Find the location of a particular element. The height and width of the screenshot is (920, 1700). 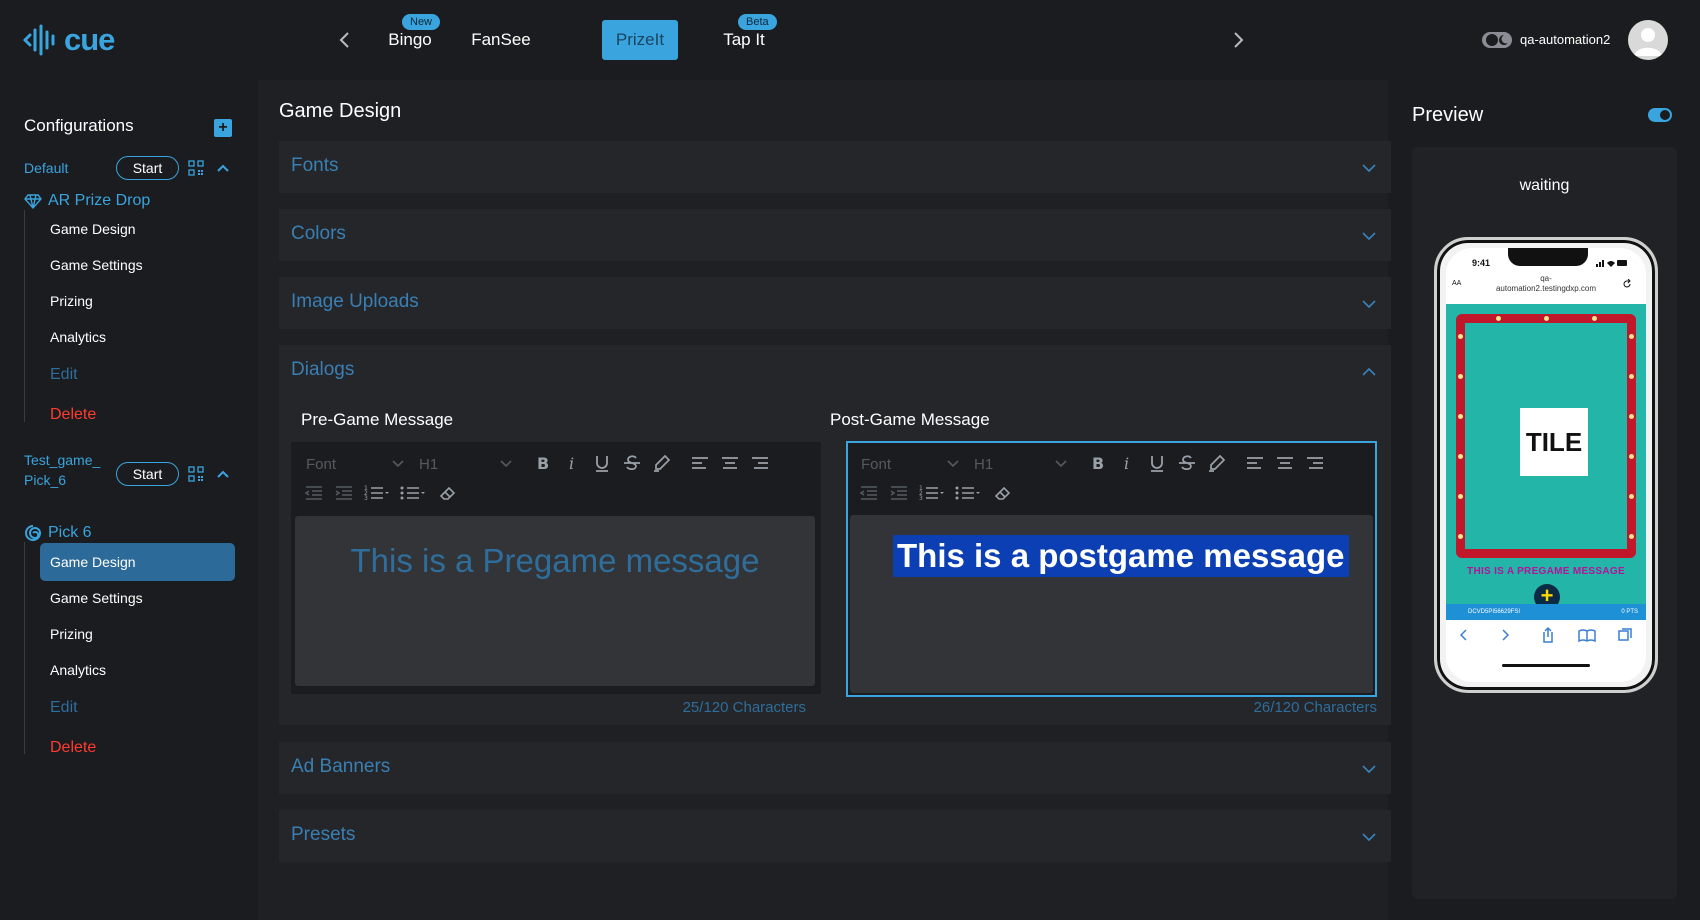

safari-toolbar is located at coordinates (1545, 634).